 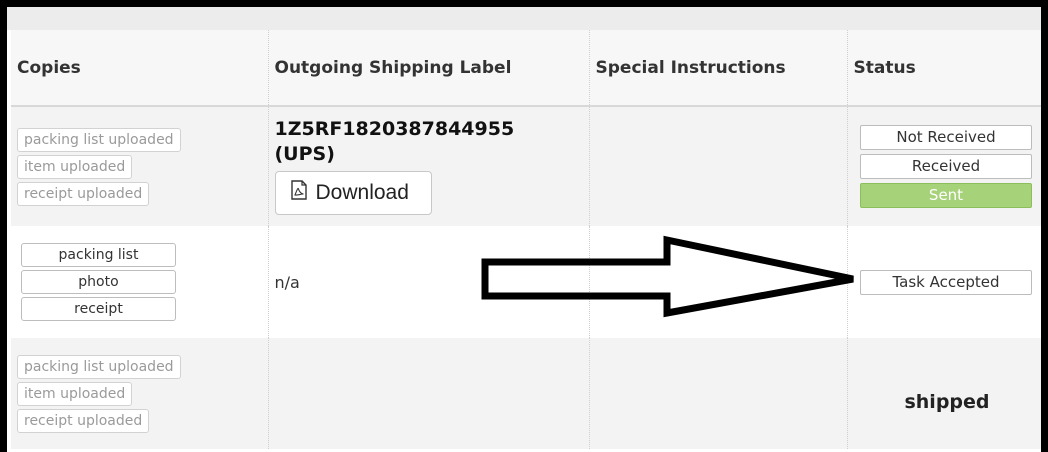 What do you see at coordinates (524, 18) in the screenshot?
I see `top-band` at bounding box center [524, 18].